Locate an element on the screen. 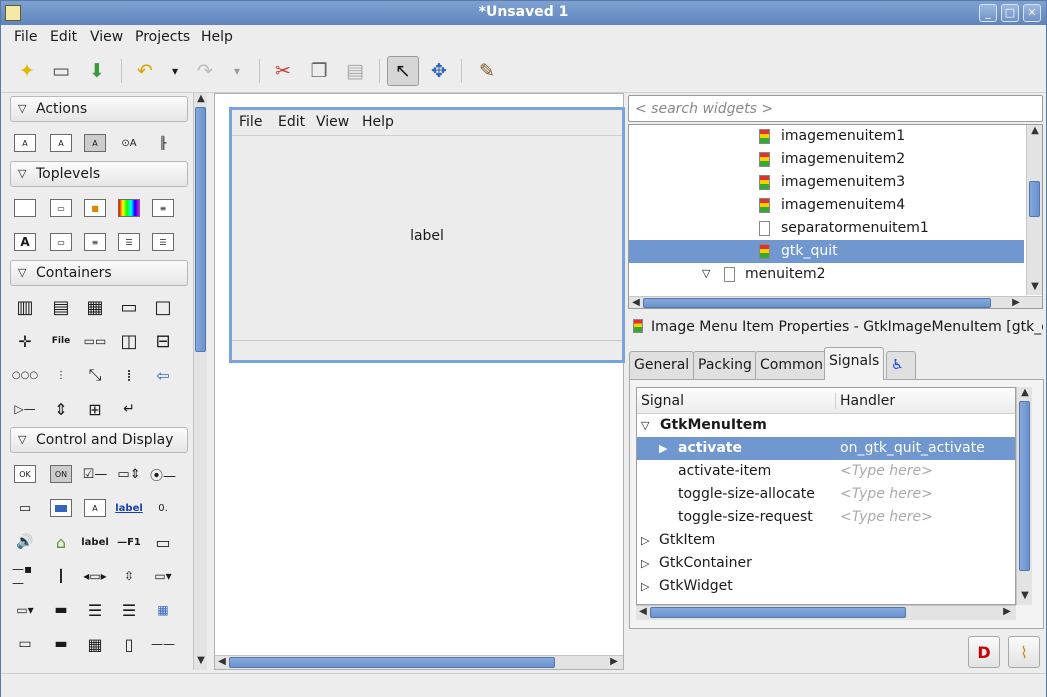  color-dialog-icon is located at coordinates (129, 208).